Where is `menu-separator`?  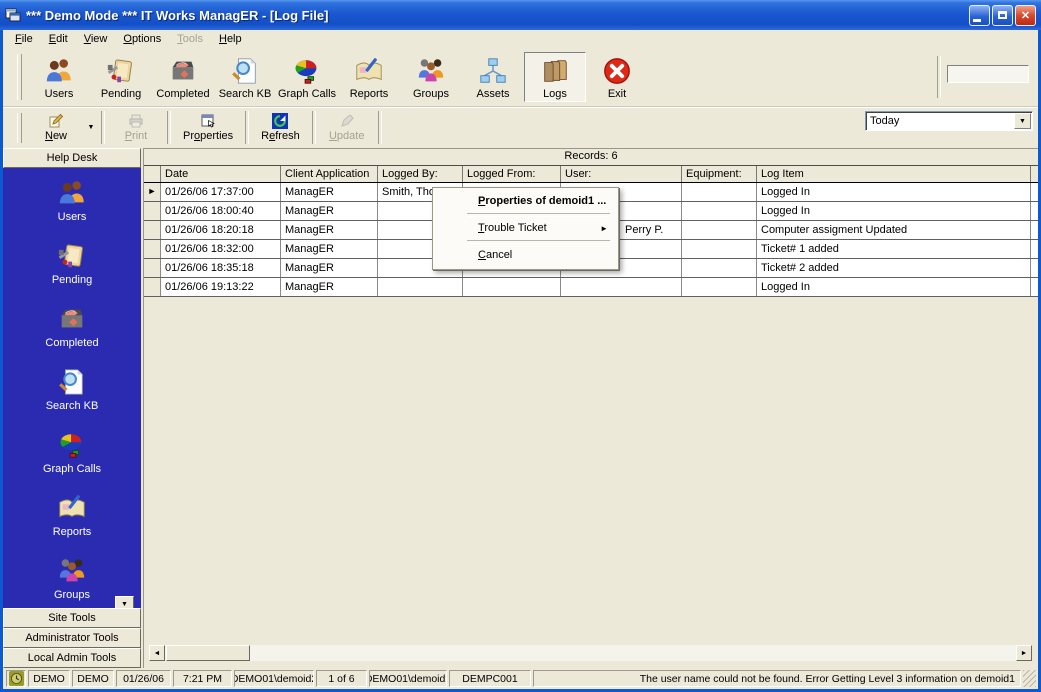
menu-separator is located at coordinates (538, 215).